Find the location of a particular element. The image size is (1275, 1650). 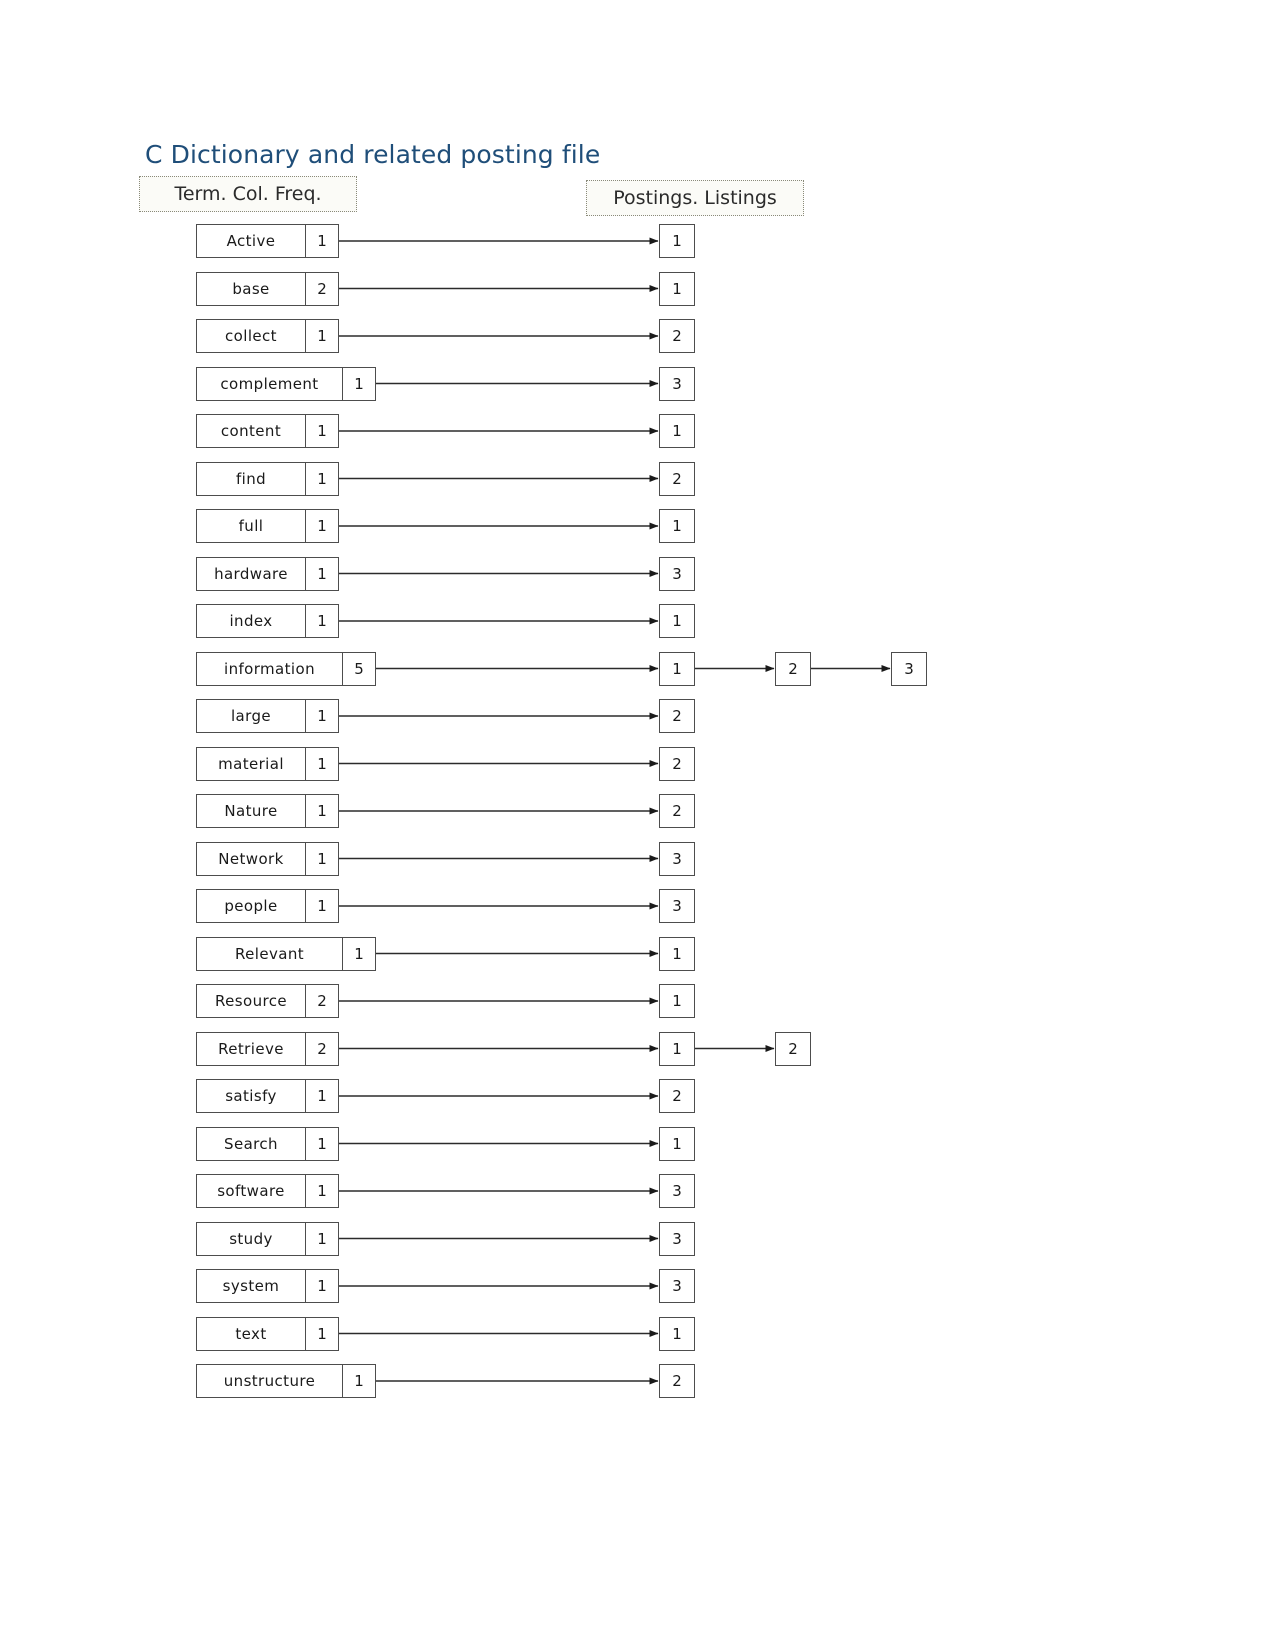

term-label: Active is located at coordinates (251, 241).